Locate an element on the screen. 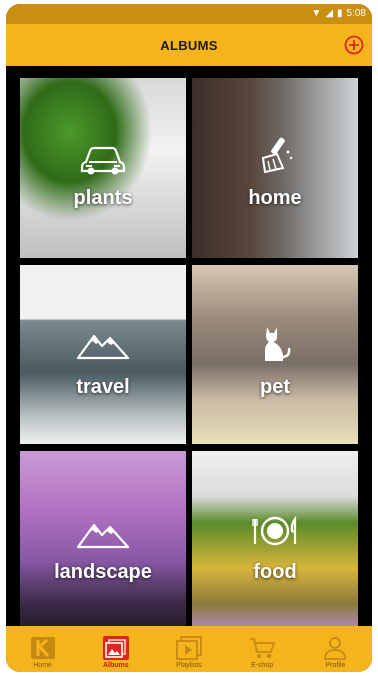 This screenshot has height=676, width=378. signal-icon: ◢ is located at coordinates (329, 13).